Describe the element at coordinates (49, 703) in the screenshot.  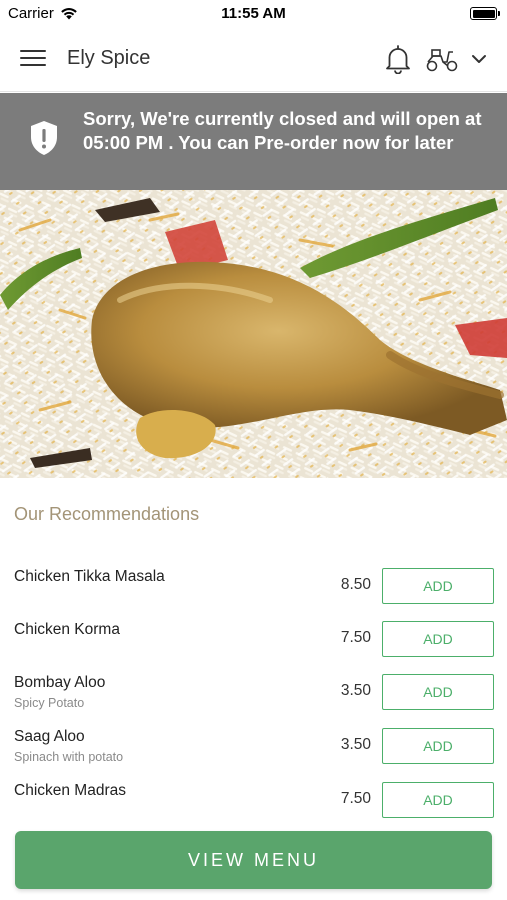
I see `item-description: Spicy Potato` at that location.